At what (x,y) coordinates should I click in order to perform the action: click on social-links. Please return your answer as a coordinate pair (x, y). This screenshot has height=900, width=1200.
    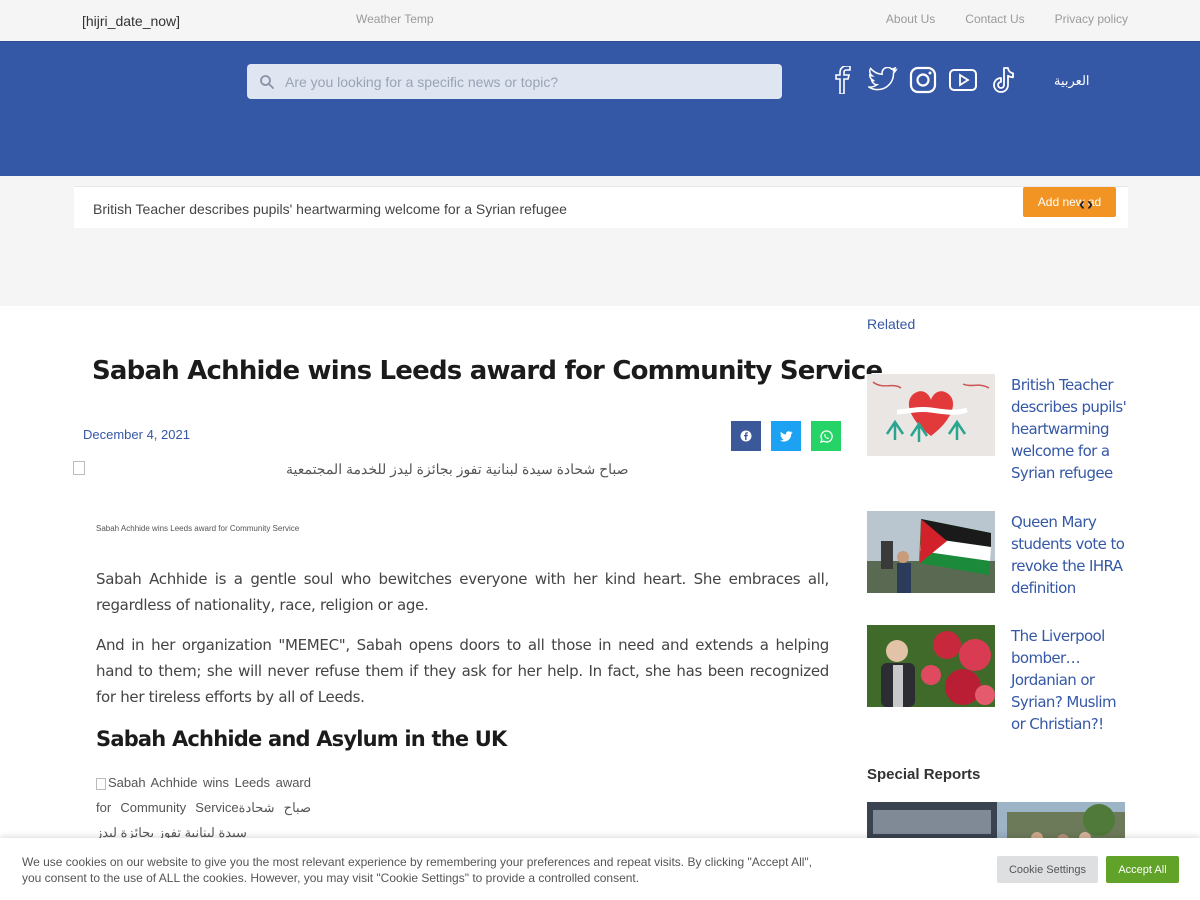
    Looking at the image, I should click on (923, 80).